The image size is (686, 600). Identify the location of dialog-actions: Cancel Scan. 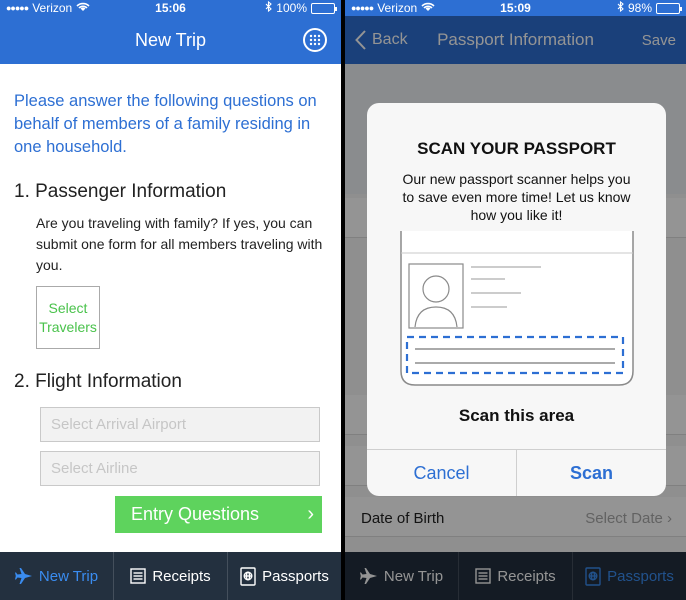
(516, 472).